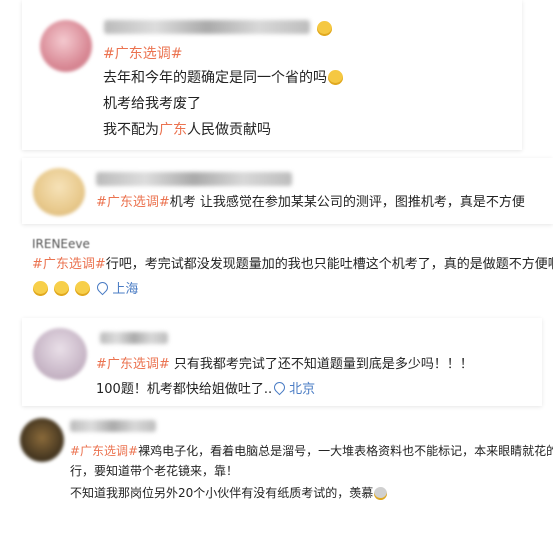 Image resolution: width=553 pixels, height=542 pixels. What do you see at coordinates (310, 202) in the screenshot?
I see `post-2-text: #广东选调#机考 让我感觉在参加某某公司的测评，图推机考，真是不方便` at bounding box center [310, 202].